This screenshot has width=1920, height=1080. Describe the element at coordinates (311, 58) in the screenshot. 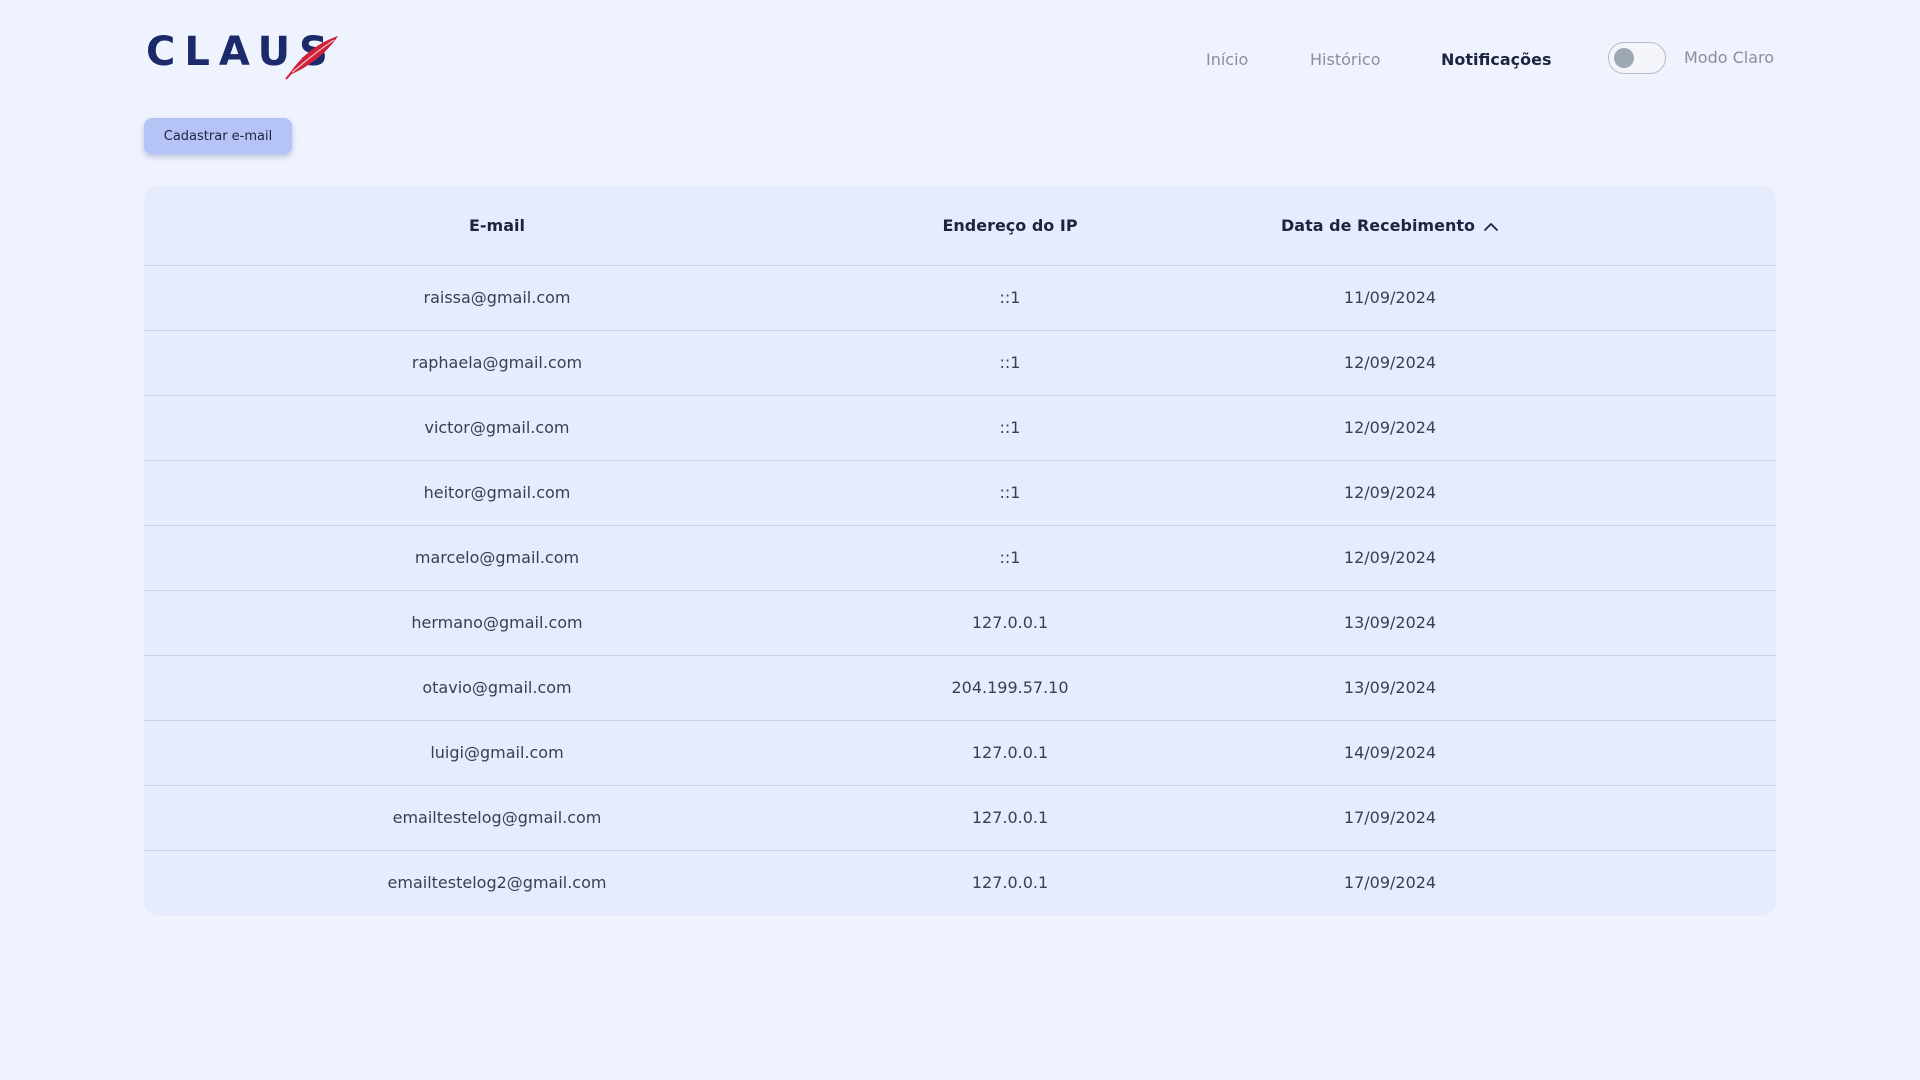

I see `feather-icon` at that location.